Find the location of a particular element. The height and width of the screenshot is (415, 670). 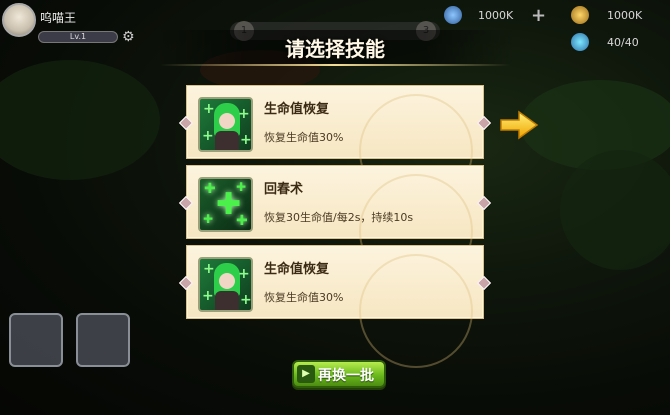

skill-card: ✚ ✚ ✚ ✚ ✚ 回春术 恢复30生命值/每2s，持续10s is located at coordinates (335, 226).